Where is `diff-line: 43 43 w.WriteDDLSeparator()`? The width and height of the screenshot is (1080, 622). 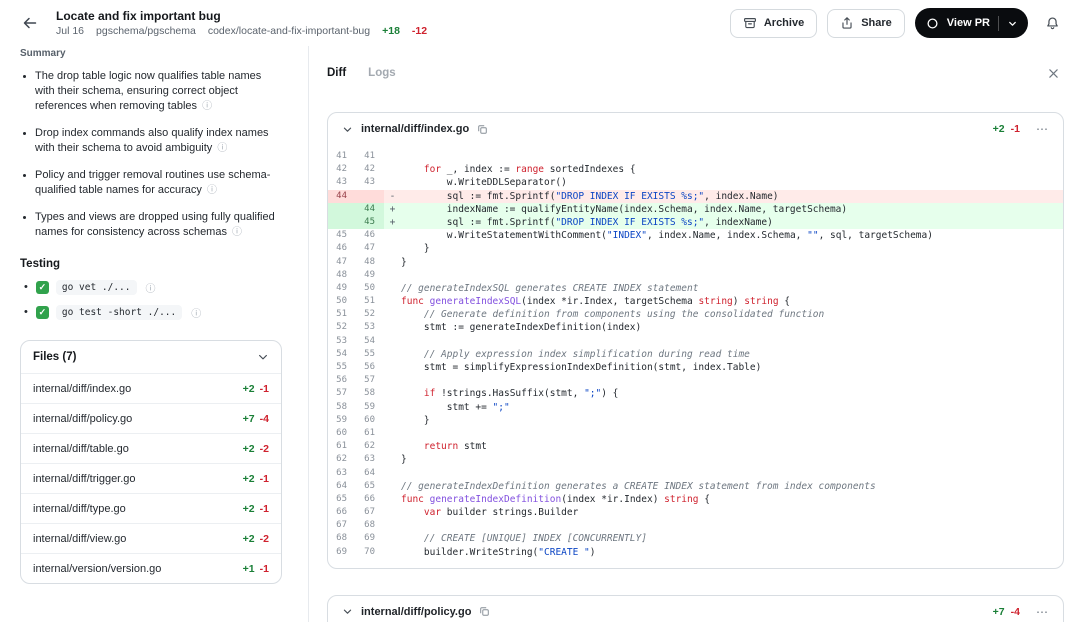 diff-line: 43 43 w.WriteDDLSeparator() is located at coordinates (695, 182).